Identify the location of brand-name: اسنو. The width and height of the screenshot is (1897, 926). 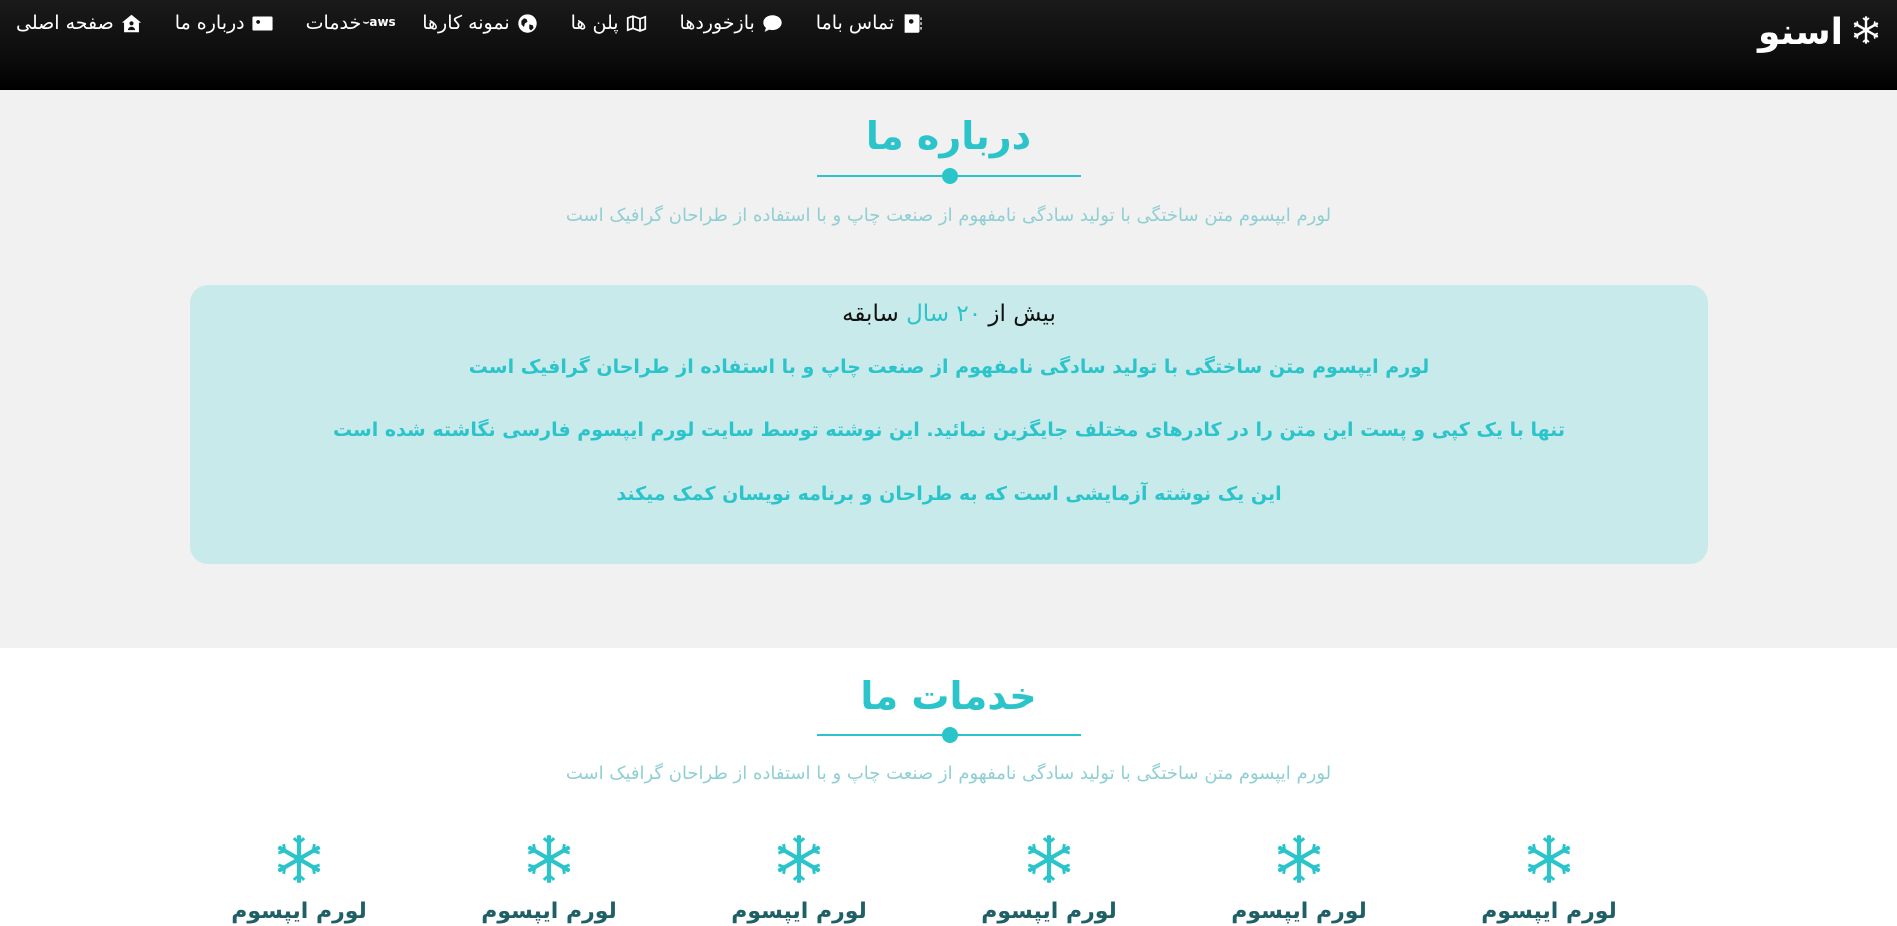
(1800, 32).